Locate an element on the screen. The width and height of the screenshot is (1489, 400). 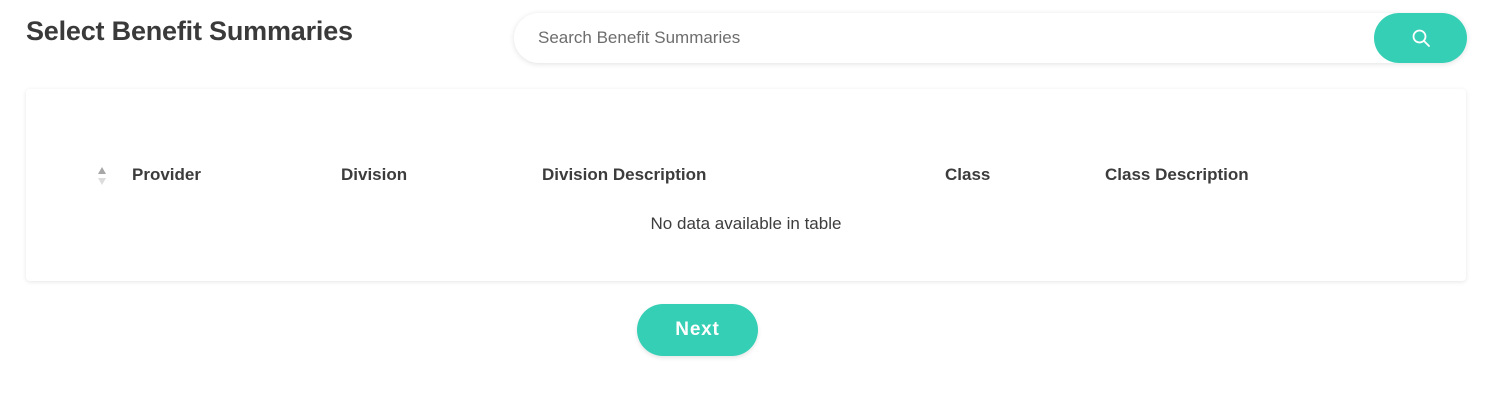
next-button: Next is located at coordinates (697, 330).